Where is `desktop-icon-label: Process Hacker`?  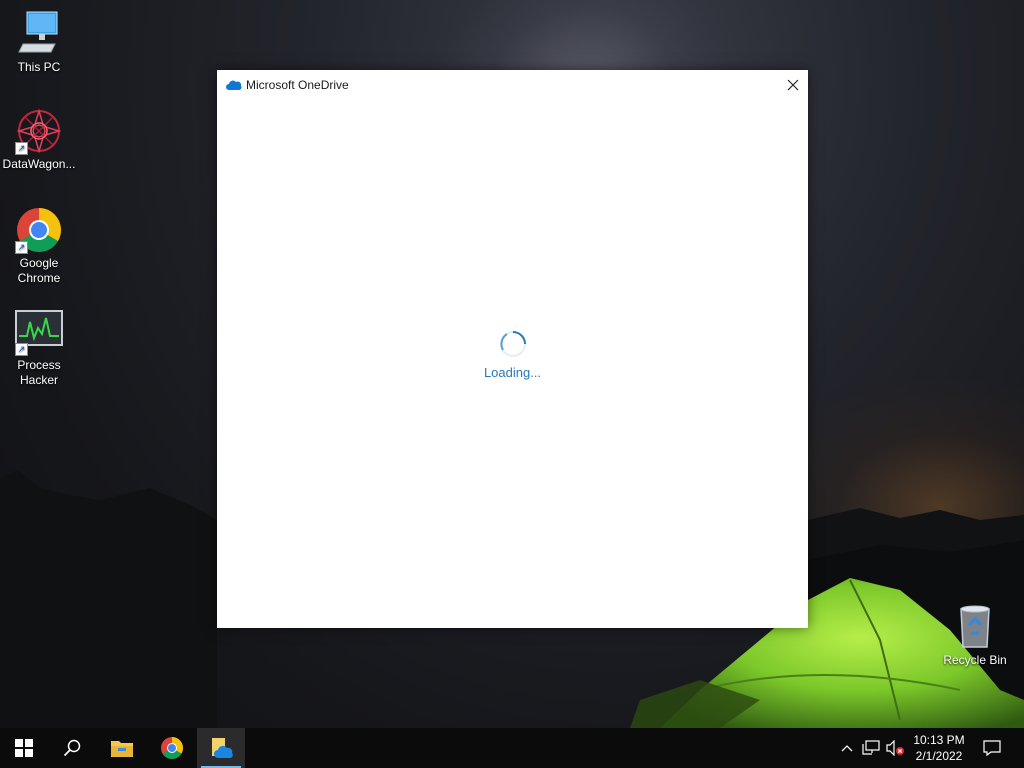
desktop-icon-label: Process Hacker is located at coordinates (39, 372).